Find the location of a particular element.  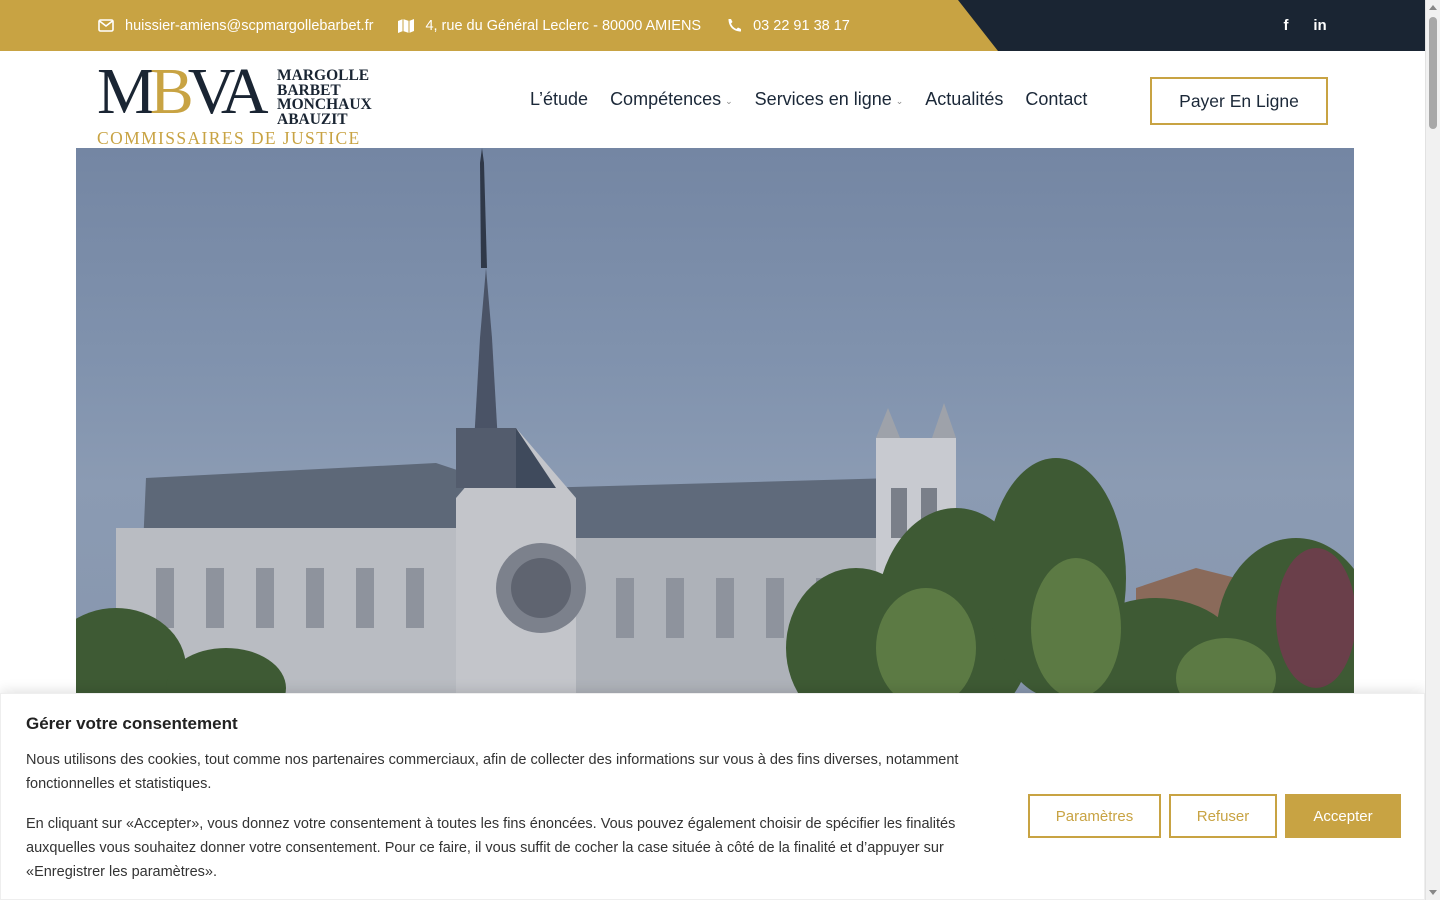

logo-letter-m: M is located at coordinates (126, 91).